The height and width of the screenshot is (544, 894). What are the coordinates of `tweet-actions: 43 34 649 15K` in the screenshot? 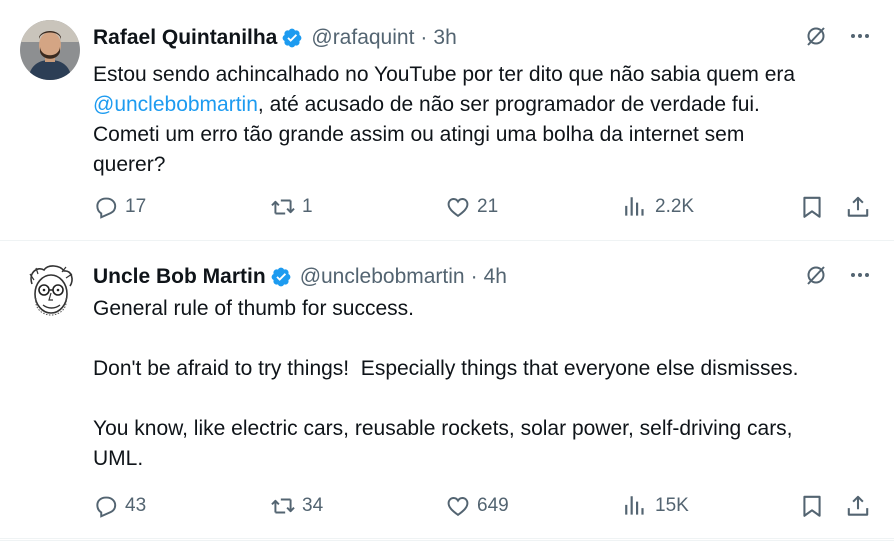 It's located at (483, 508).